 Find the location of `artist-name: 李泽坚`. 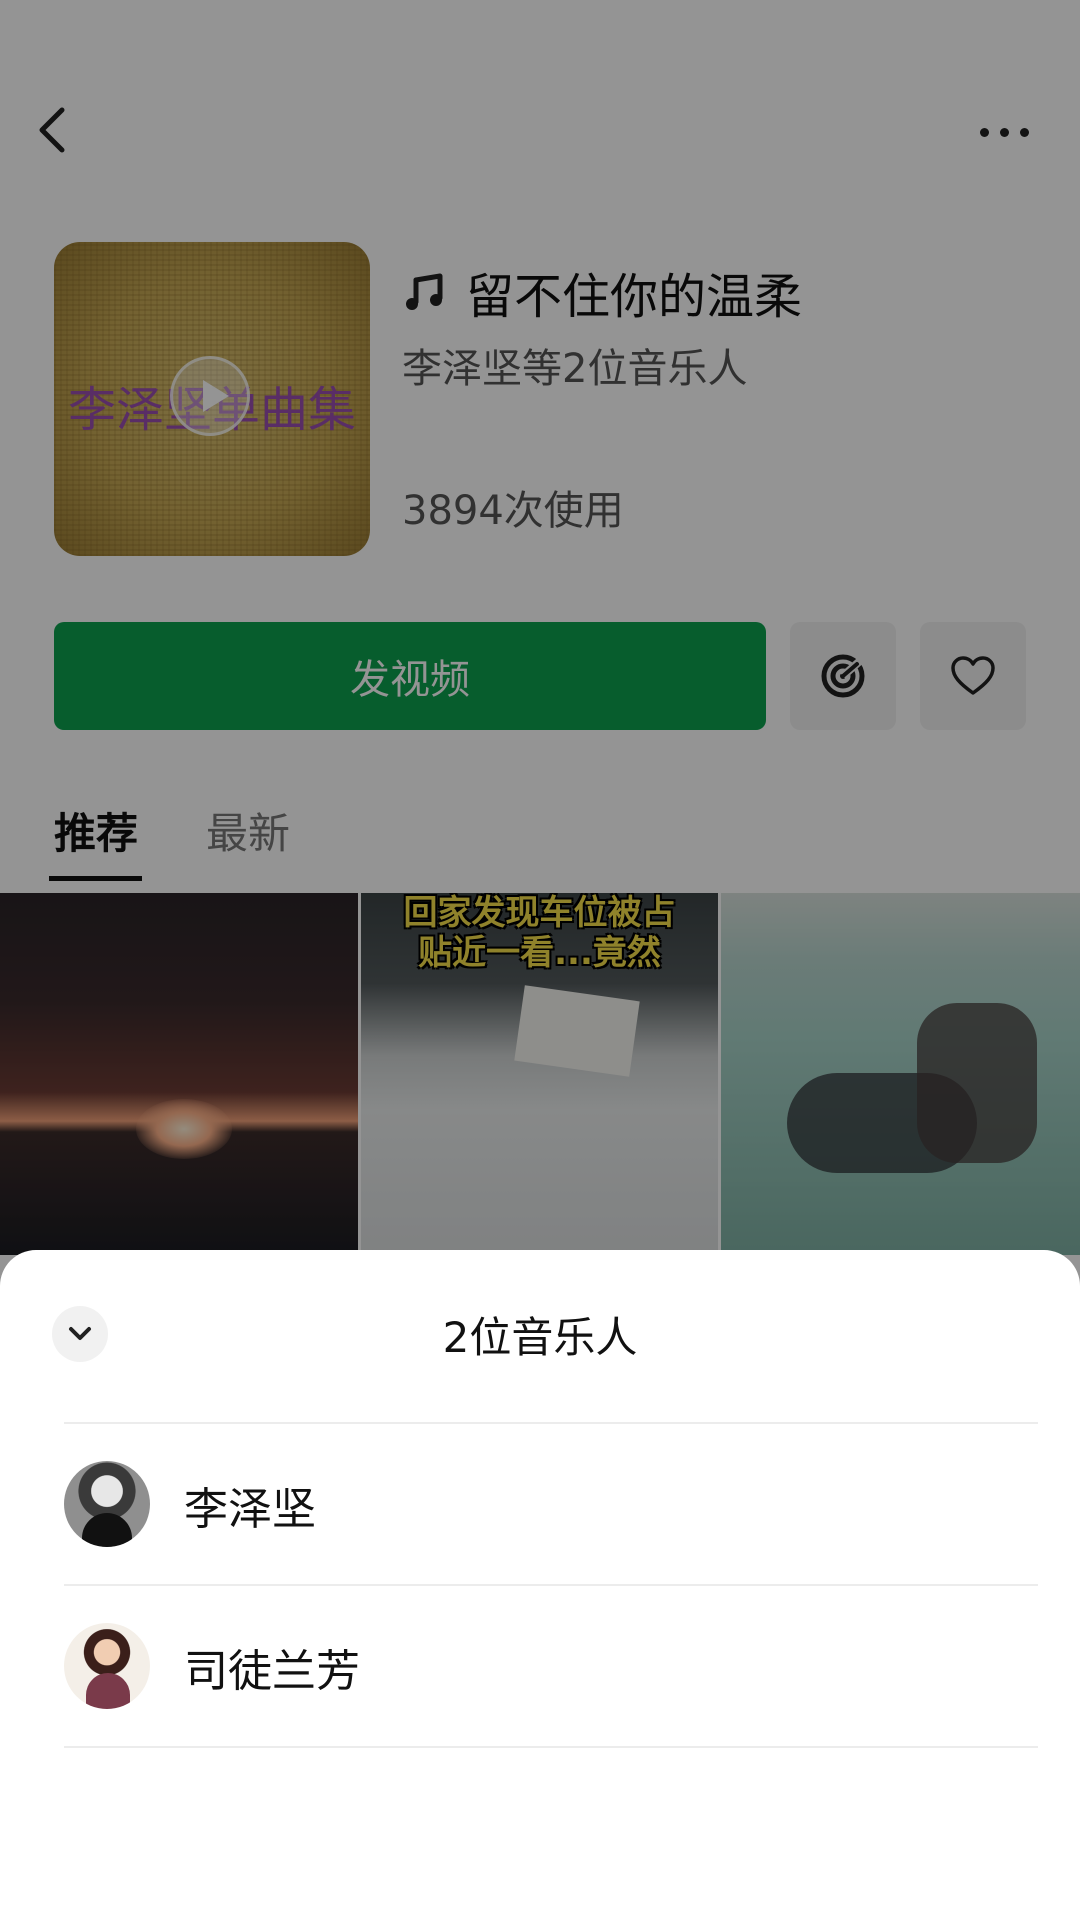

artist-name: 李泽坚 is located at coordinates (250, 1509).